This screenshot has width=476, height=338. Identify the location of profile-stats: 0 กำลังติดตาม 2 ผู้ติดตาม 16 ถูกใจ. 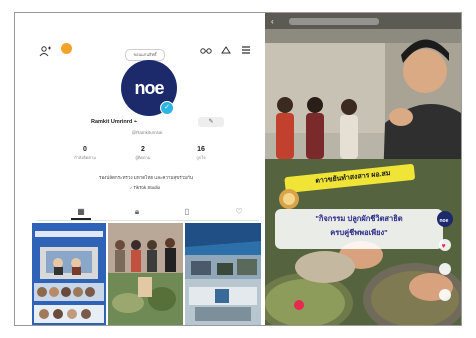
(150, 156).